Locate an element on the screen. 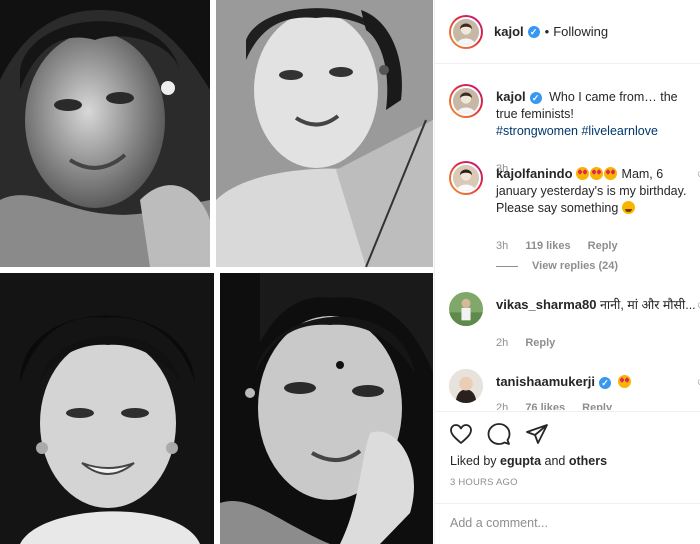 The width and height of the screenshot is (700, 544). post-header: kajol ✓ • Following is located at coordinates (567, 32).